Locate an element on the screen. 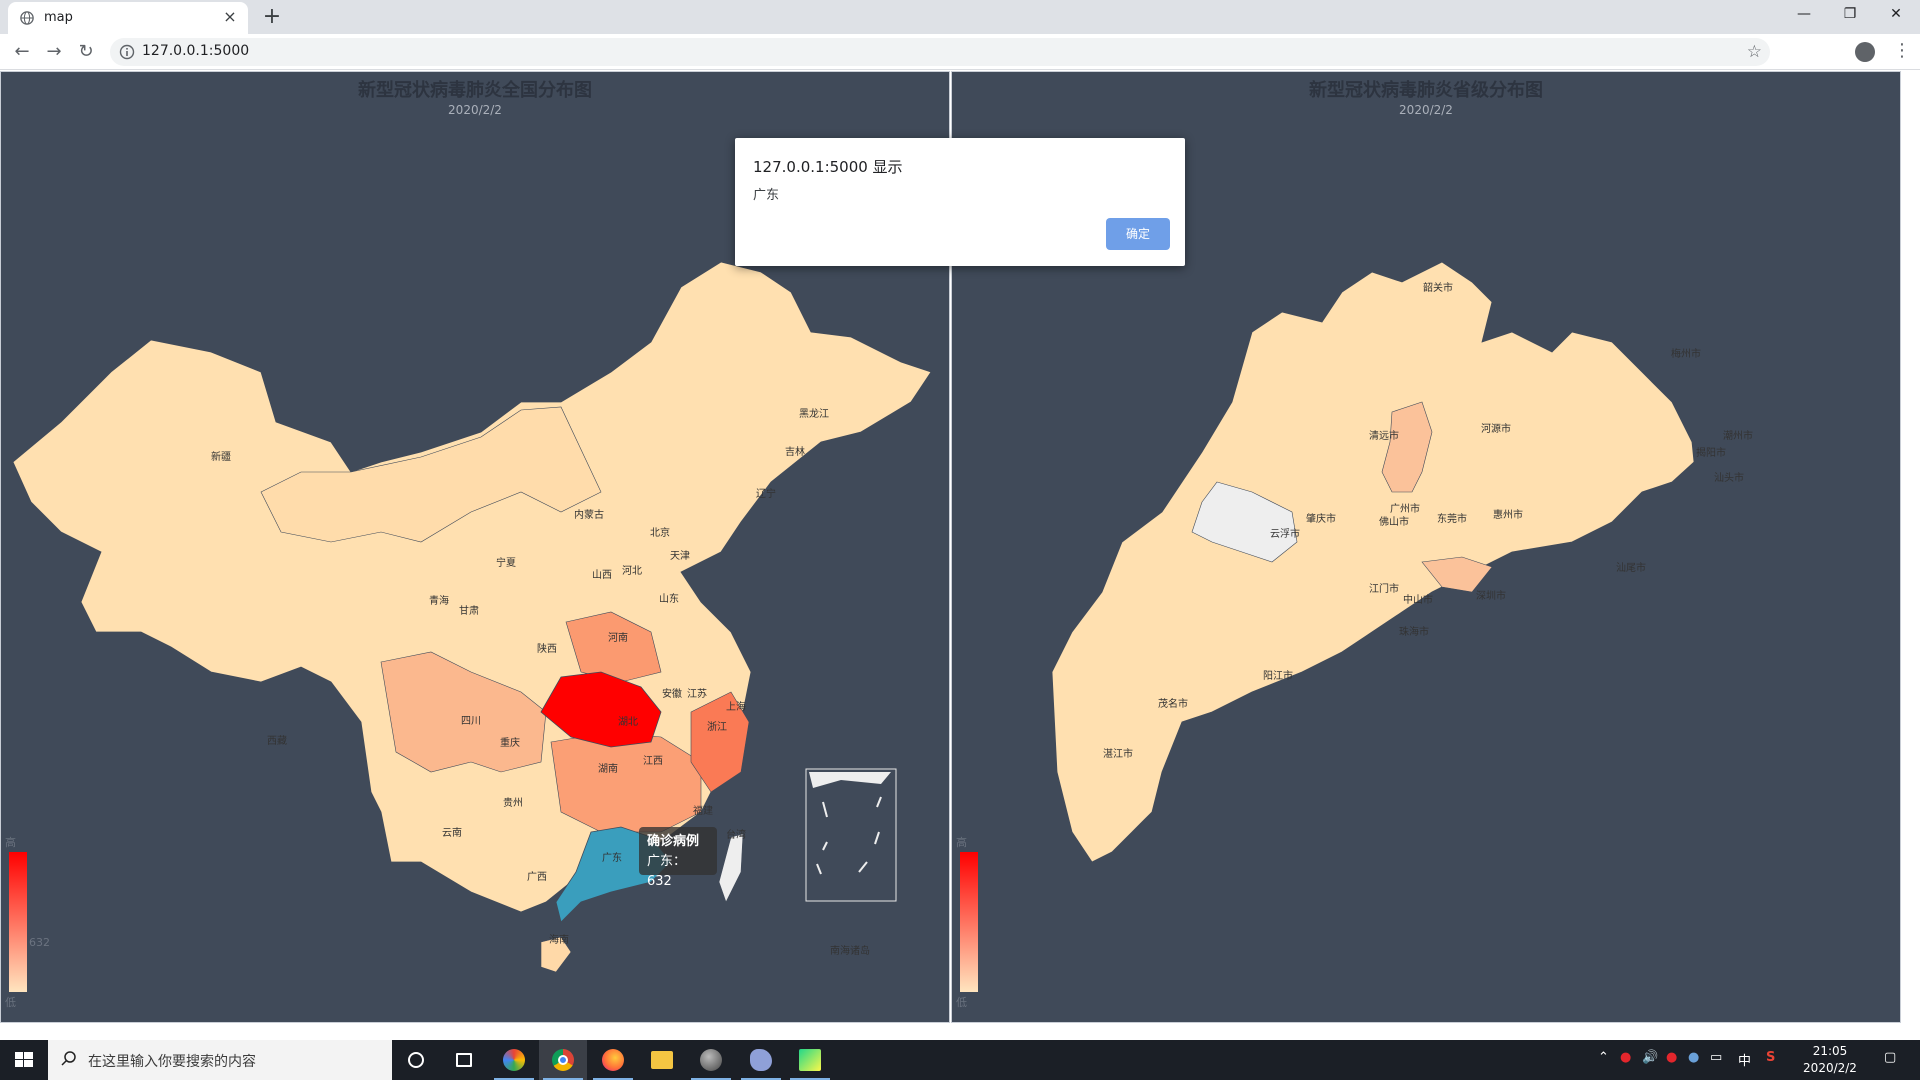 This screenshot has width=1920, height=1080. profile-avatar-icon is located at coordinates (1865, 52).